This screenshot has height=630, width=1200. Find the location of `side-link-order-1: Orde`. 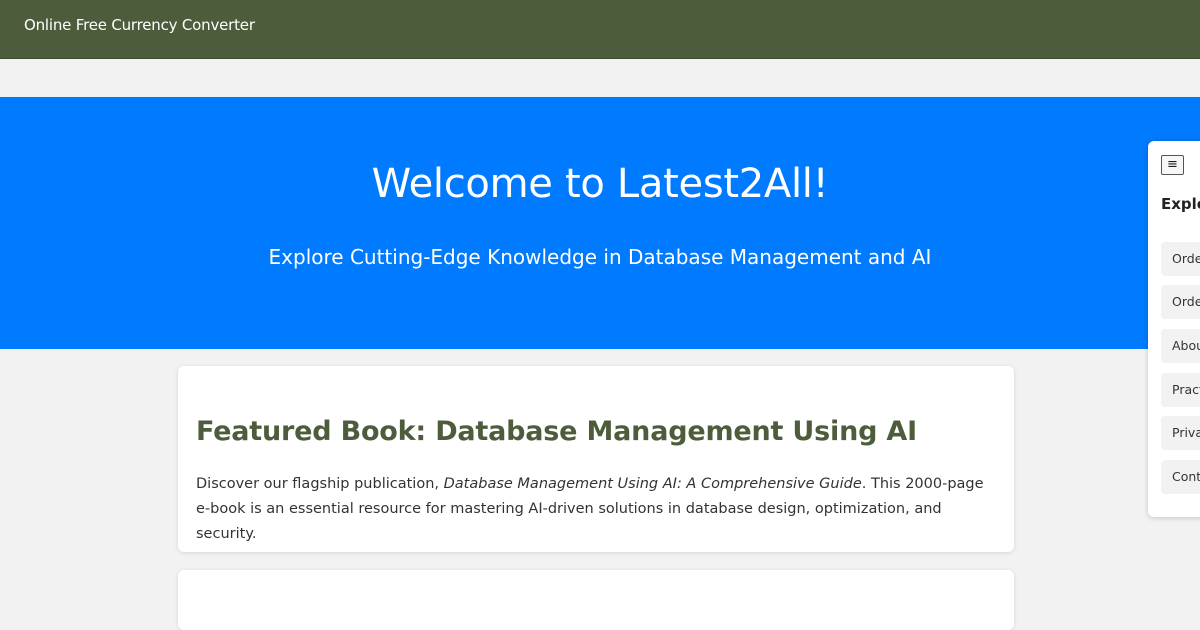

side-link-order-1: Orde is located at coordinates (1180, 259).